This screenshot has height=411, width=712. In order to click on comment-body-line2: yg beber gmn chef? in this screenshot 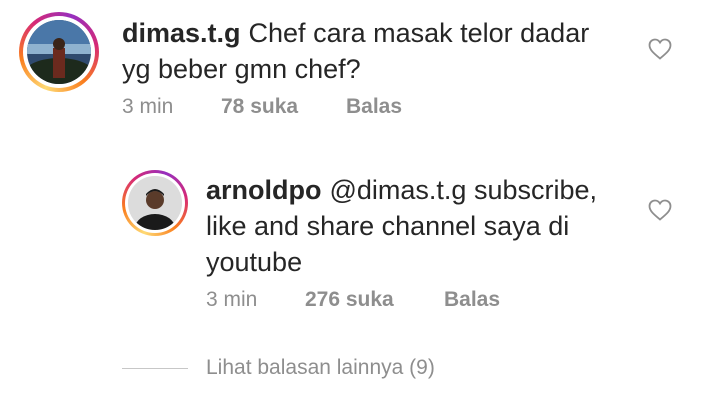, I will do `click(241, 69)`.